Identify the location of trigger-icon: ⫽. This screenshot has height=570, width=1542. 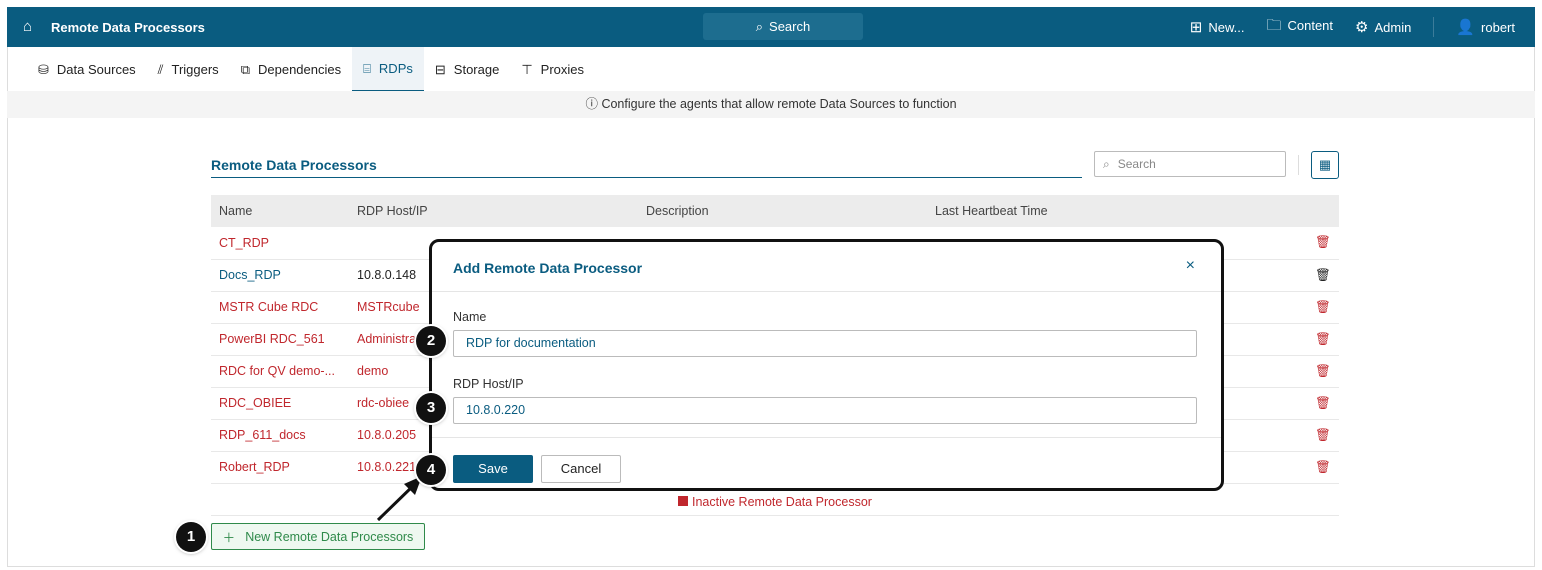
(160, 69).